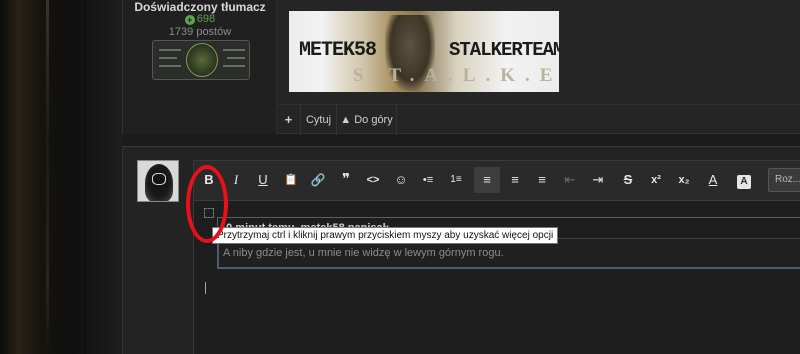 The image size is (800, 354). I want to click on signature-right-text: STALKERTEAM.PL, so click(504, 50).